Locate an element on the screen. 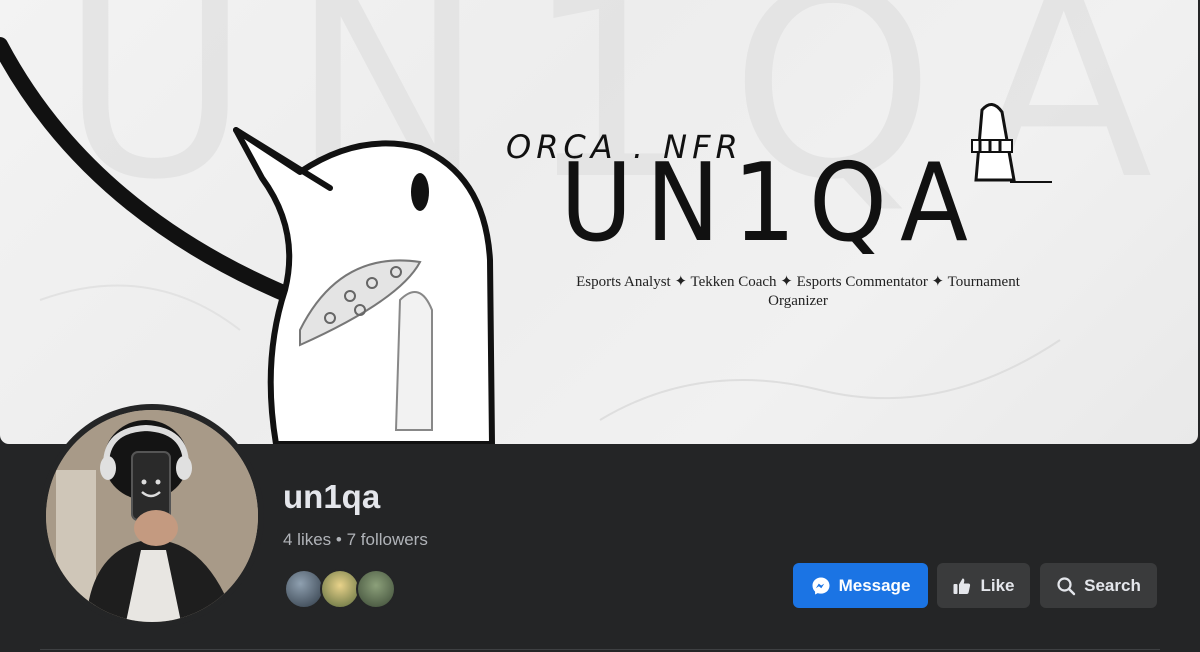 Image resolution: width=1200 pixels, height=652 pixels. small-figure is located at coordinates (413, 361).